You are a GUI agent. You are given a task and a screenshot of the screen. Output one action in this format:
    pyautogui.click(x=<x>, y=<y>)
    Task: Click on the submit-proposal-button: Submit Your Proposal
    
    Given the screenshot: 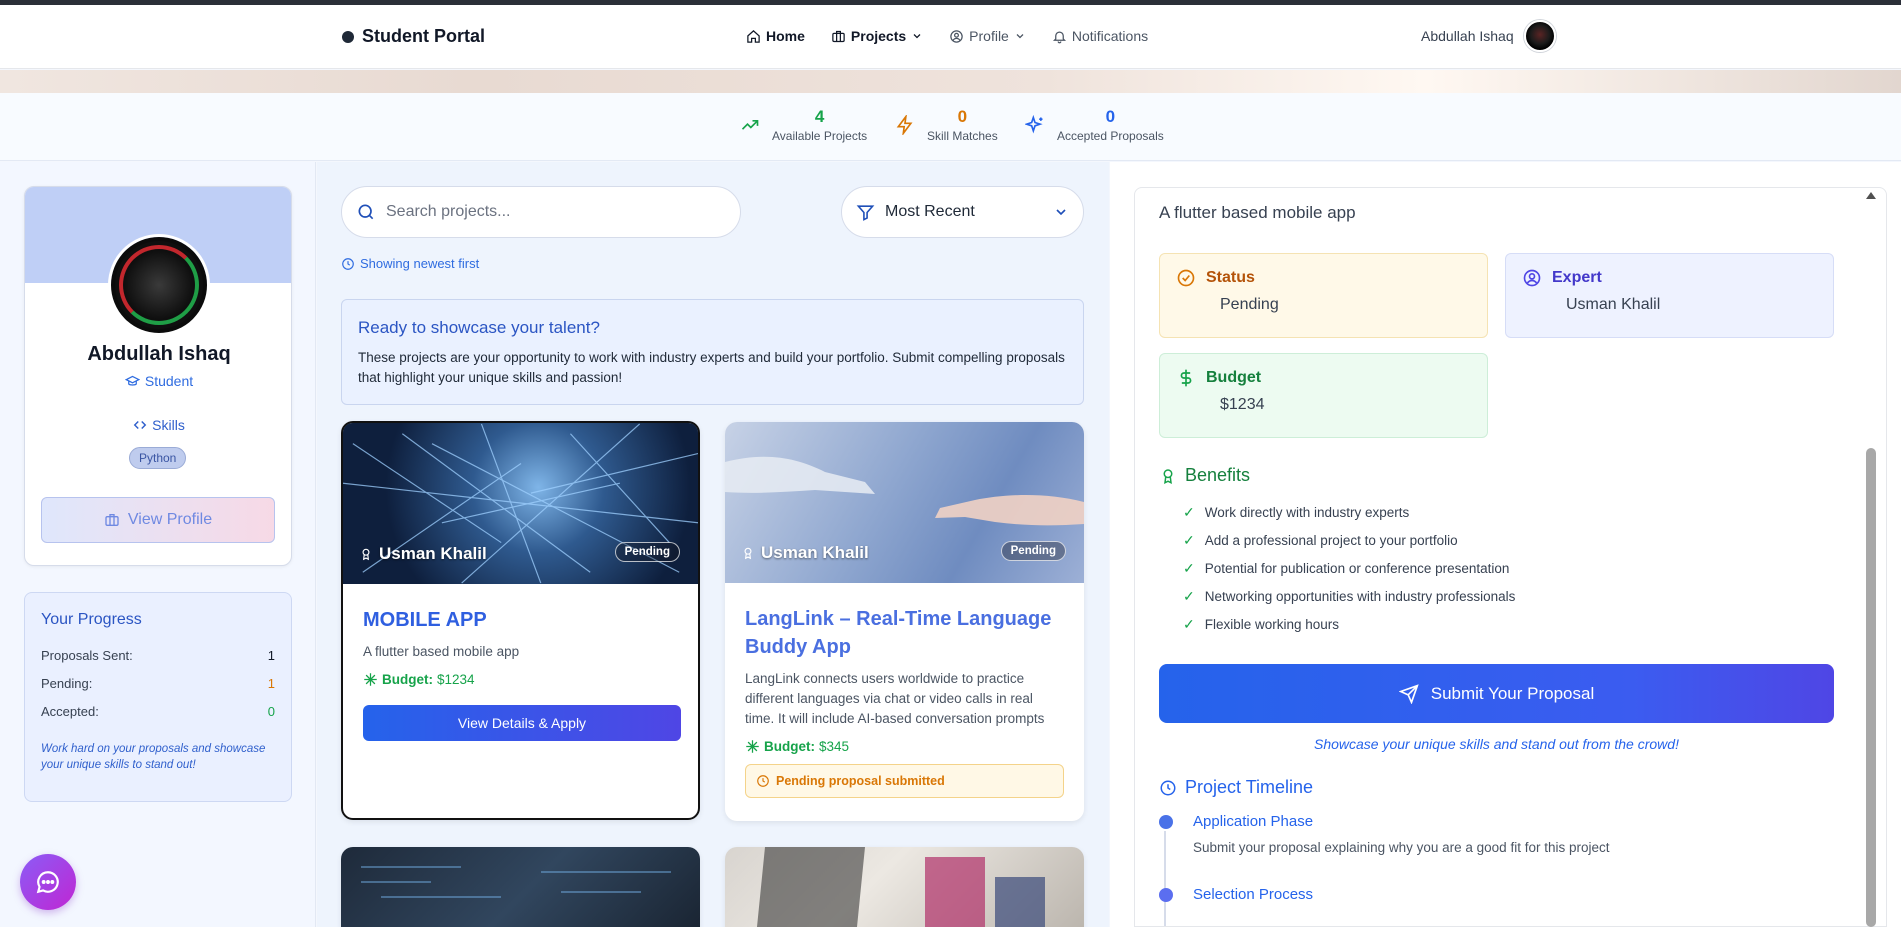 What is the action you would take?
    pyautogui.click(x=1496, y=693)
    